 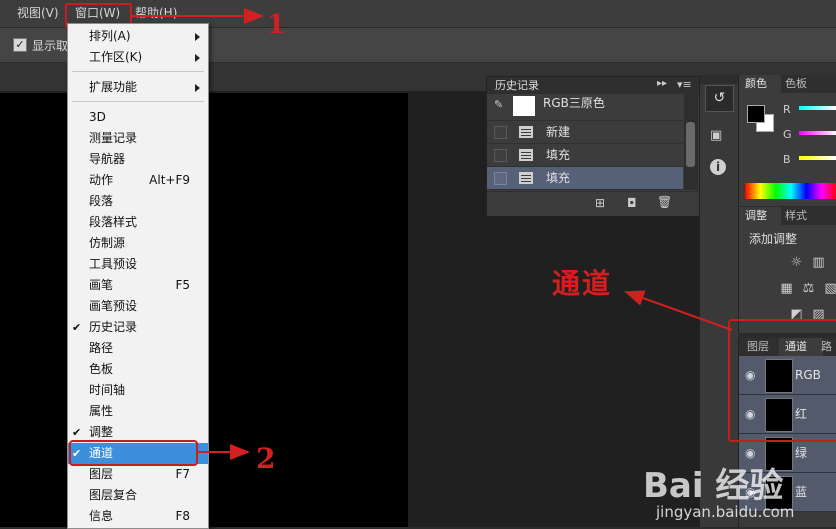 What do you see at coordinates (678, 310) in the screenshot?
I see `arrow-channels` at bounding box center [678, 310].